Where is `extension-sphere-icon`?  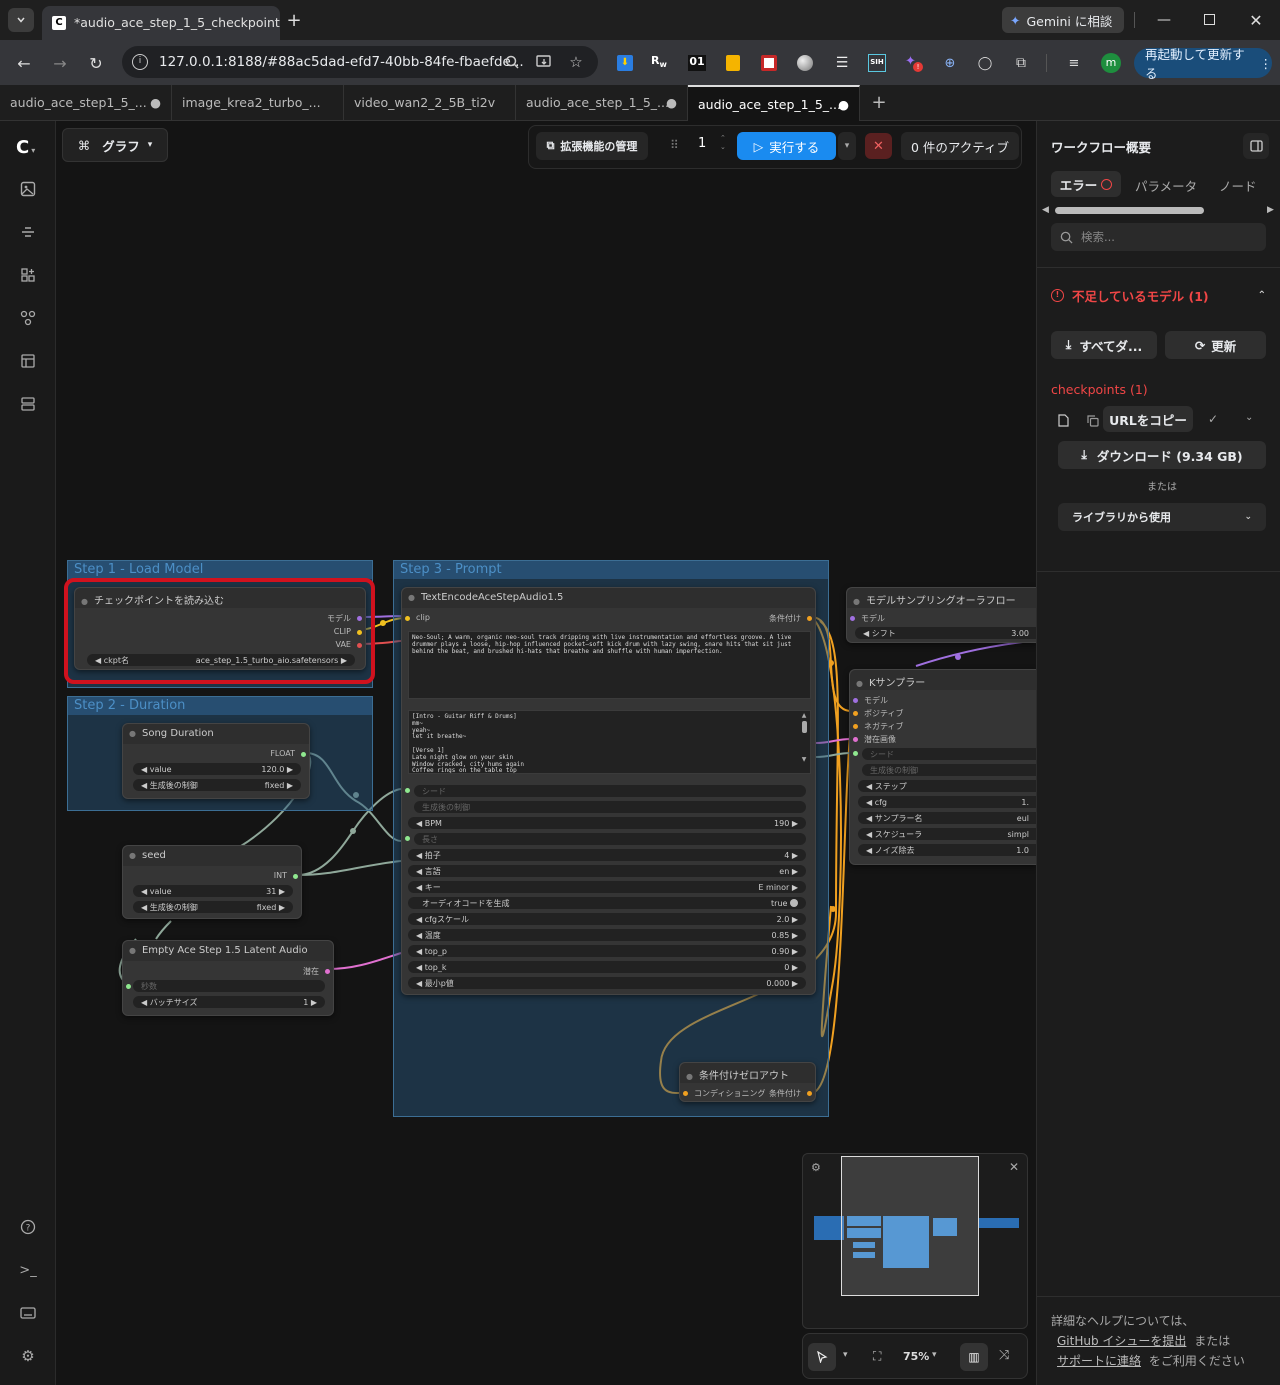 extension-sphere-icon is located at coordinates (805, 63).